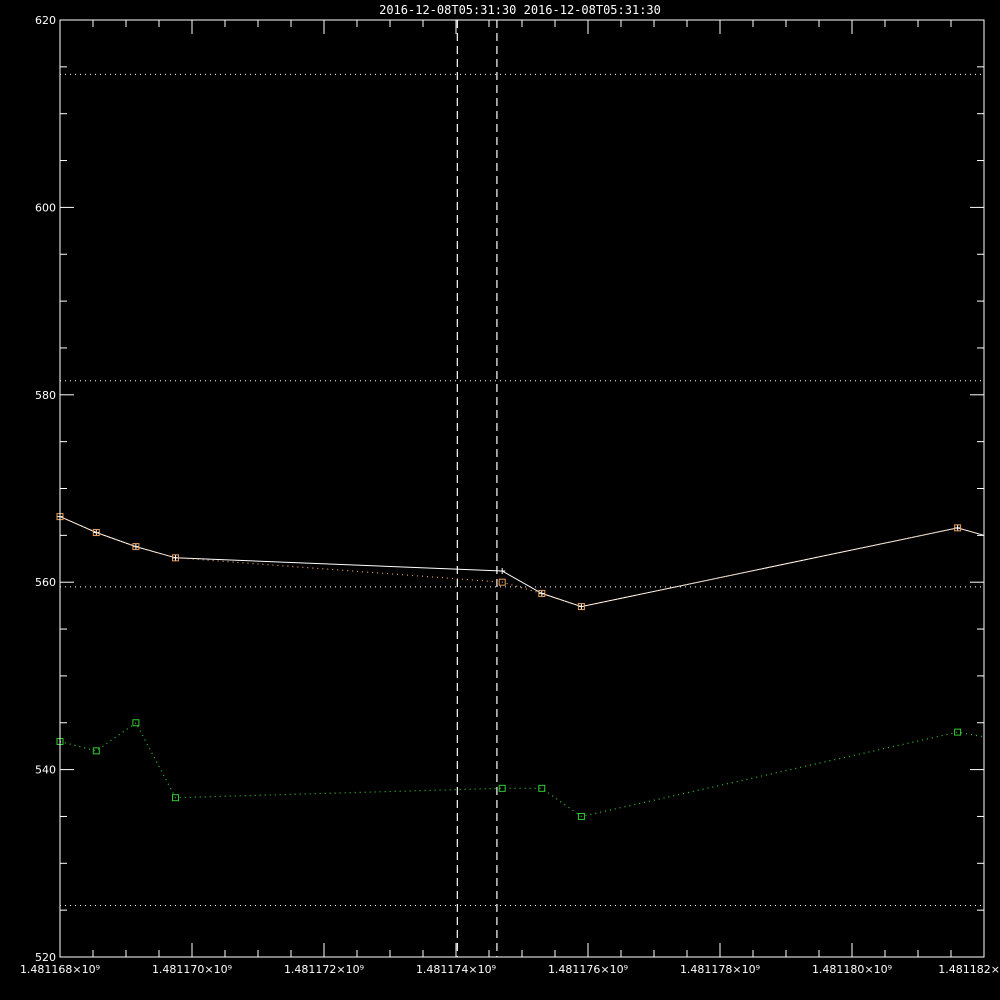 The width and height of the screenshot is (1000, 1000). Describe the element at coordinates (456, 969) in the screenshot. I see `x-tick-label: 1.481174×10⁹` at that location.